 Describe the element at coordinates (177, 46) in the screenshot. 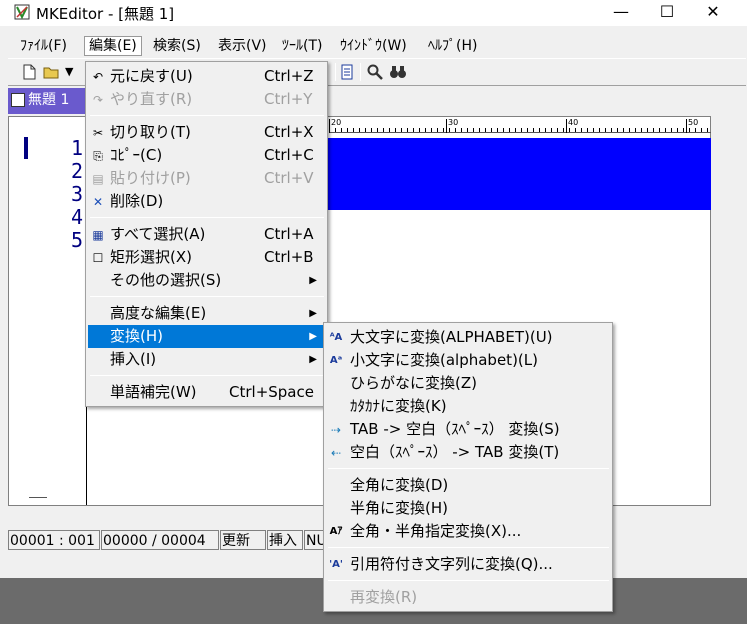

I see `menu-search: 検索(S)` at that location.